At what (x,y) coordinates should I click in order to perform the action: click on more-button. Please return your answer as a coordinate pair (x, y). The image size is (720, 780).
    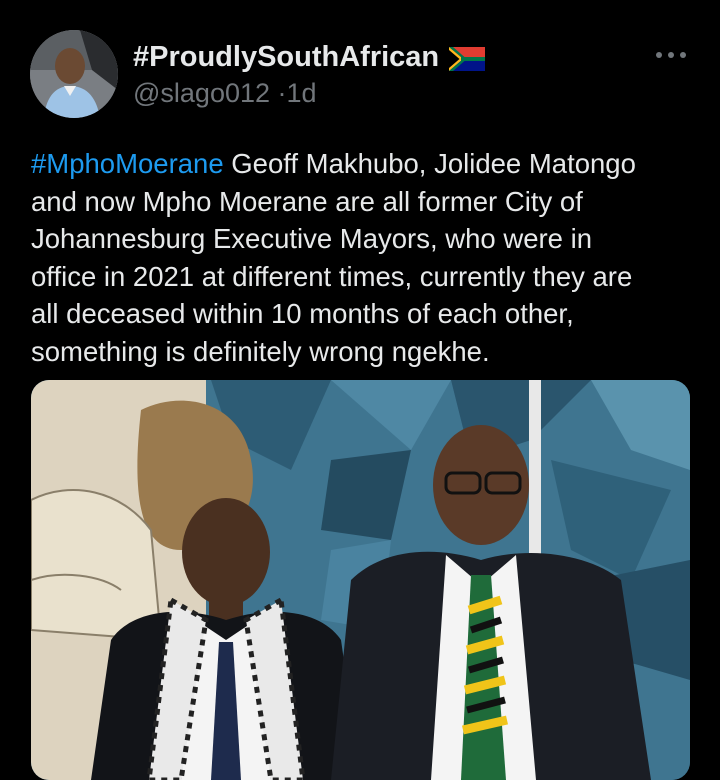
    Looking at the image, I should click on (671, 55).